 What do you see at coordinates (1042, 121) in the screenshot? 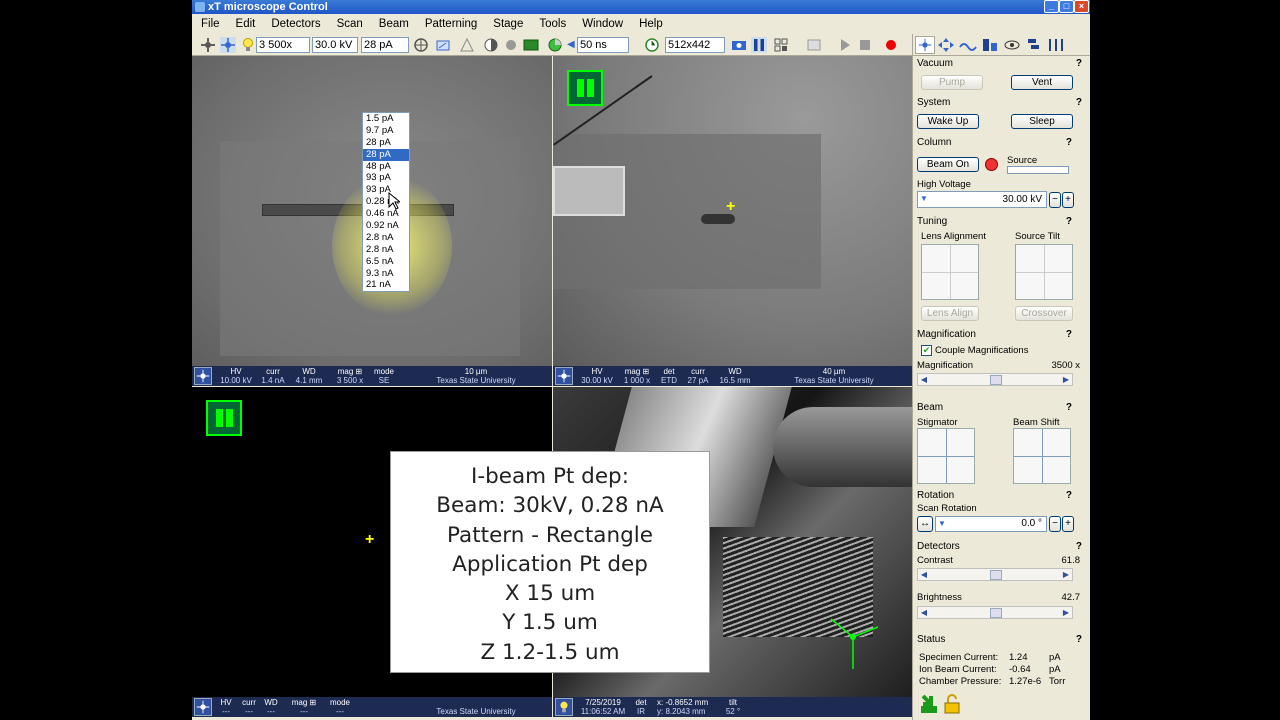
I see `sleep-button: Sleep` at bounding box center [1042, 121].